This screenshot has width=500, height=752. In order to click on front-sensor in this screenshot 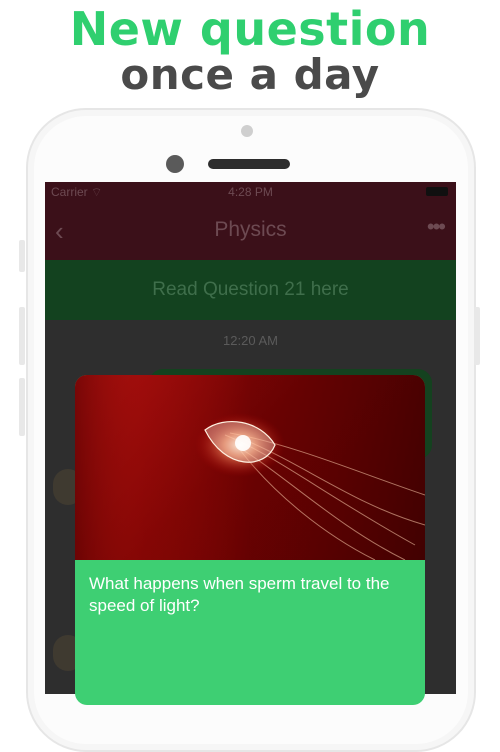, I will do `click(247, 131)`.